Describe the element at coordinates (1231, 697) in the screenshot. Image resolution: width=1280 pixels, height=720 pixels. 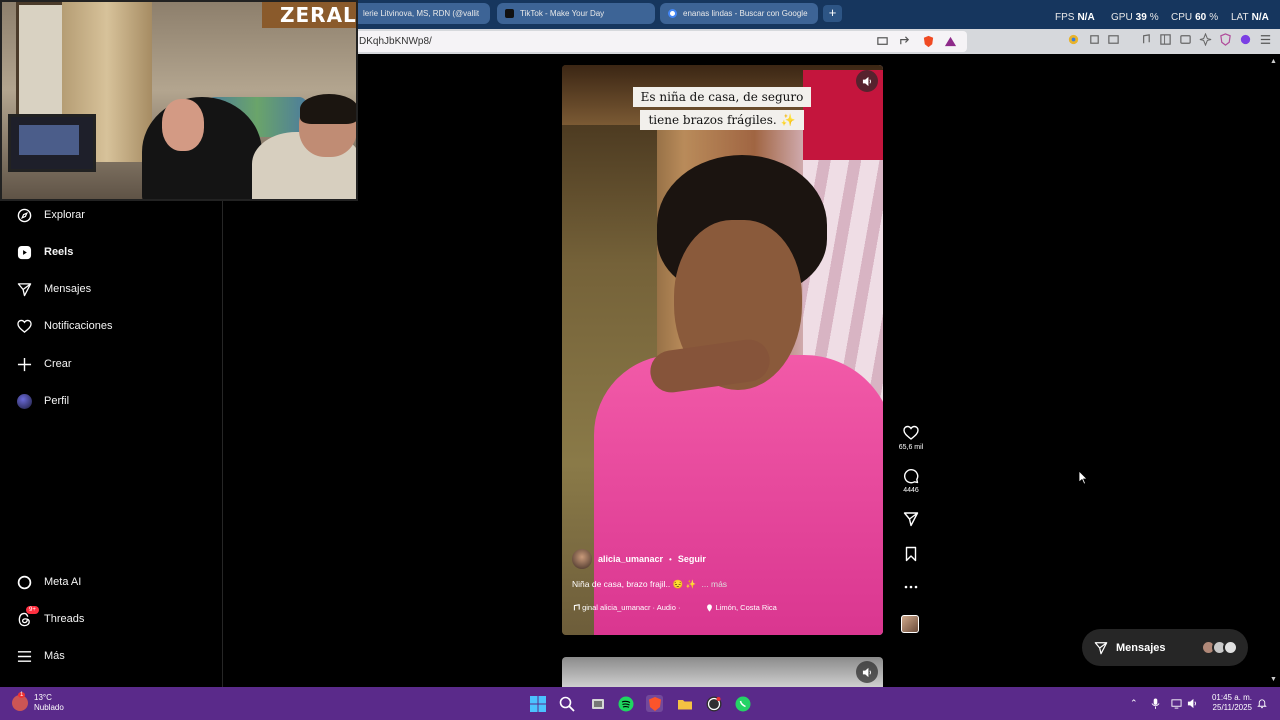
I see `clock-time: 01:45 a. m.` at that location.